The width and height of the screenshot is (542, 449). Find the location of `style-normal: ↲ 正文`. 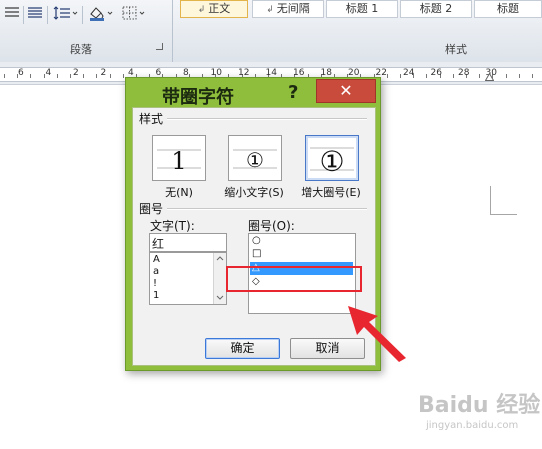

style-normal: ↲ 正文 is located at coordinates (214, 9).